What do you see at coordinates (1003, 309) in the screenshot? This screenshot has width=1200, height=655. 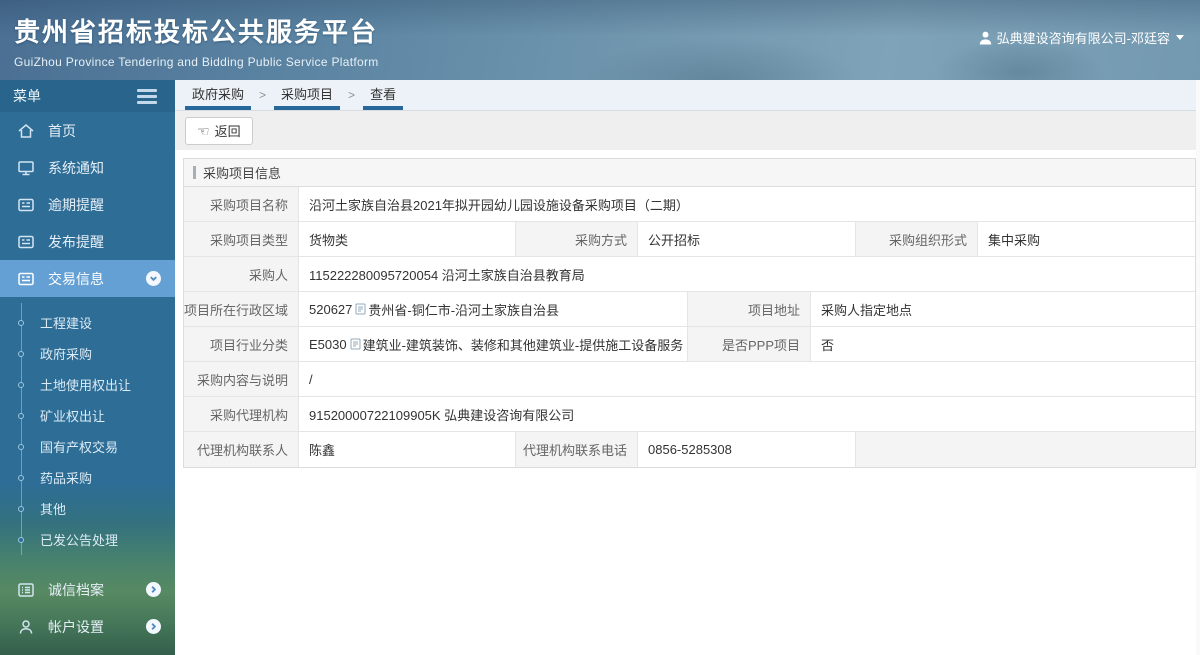 I see `field-value: 采购人指定地点` at bounding box center [1003, 309].